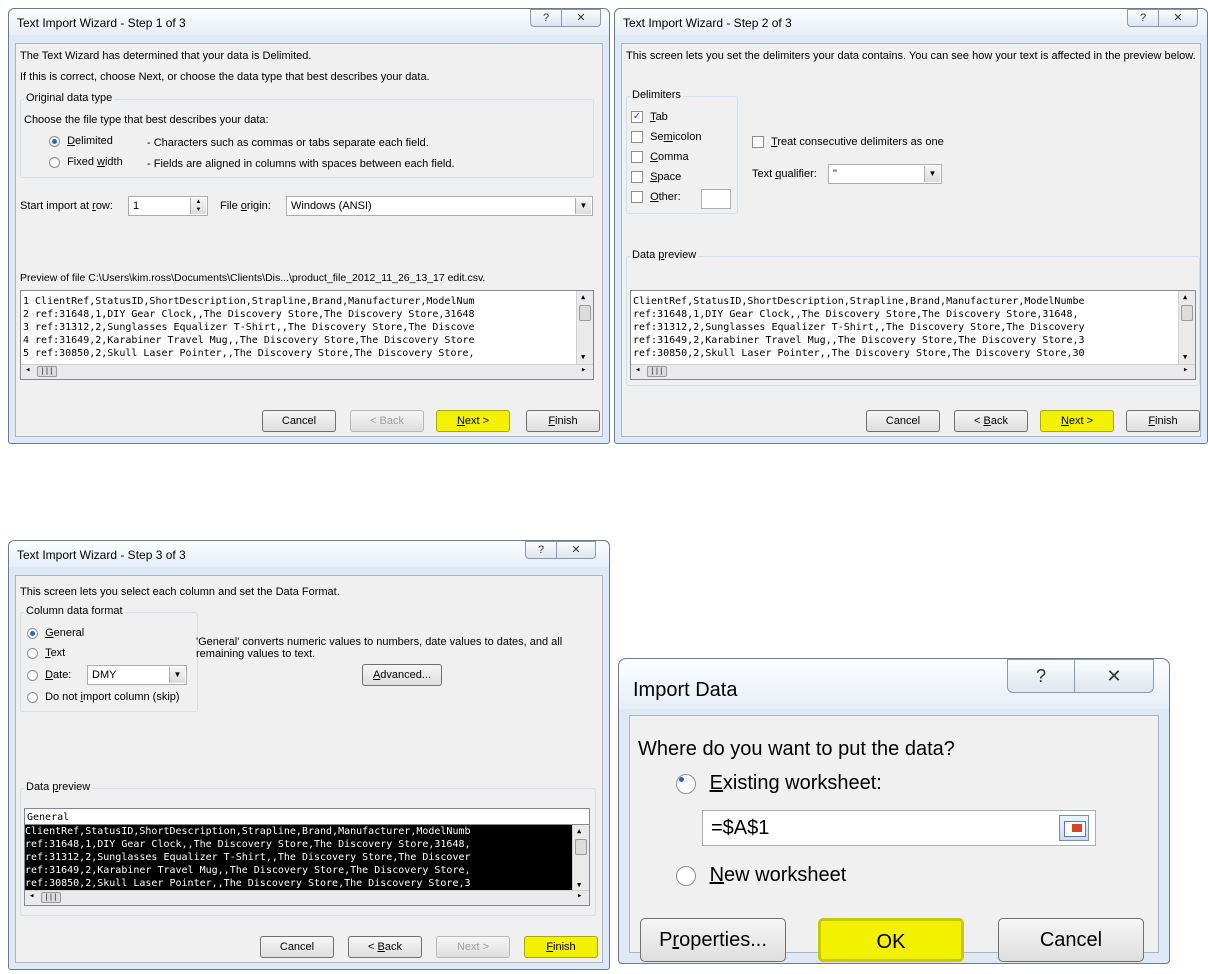 The width and height of the screenshot is (1208, 974). What do you see at coordinates (55, 633) in the screenshot?
I see `general-option: General` at bounding box center [55, 633].